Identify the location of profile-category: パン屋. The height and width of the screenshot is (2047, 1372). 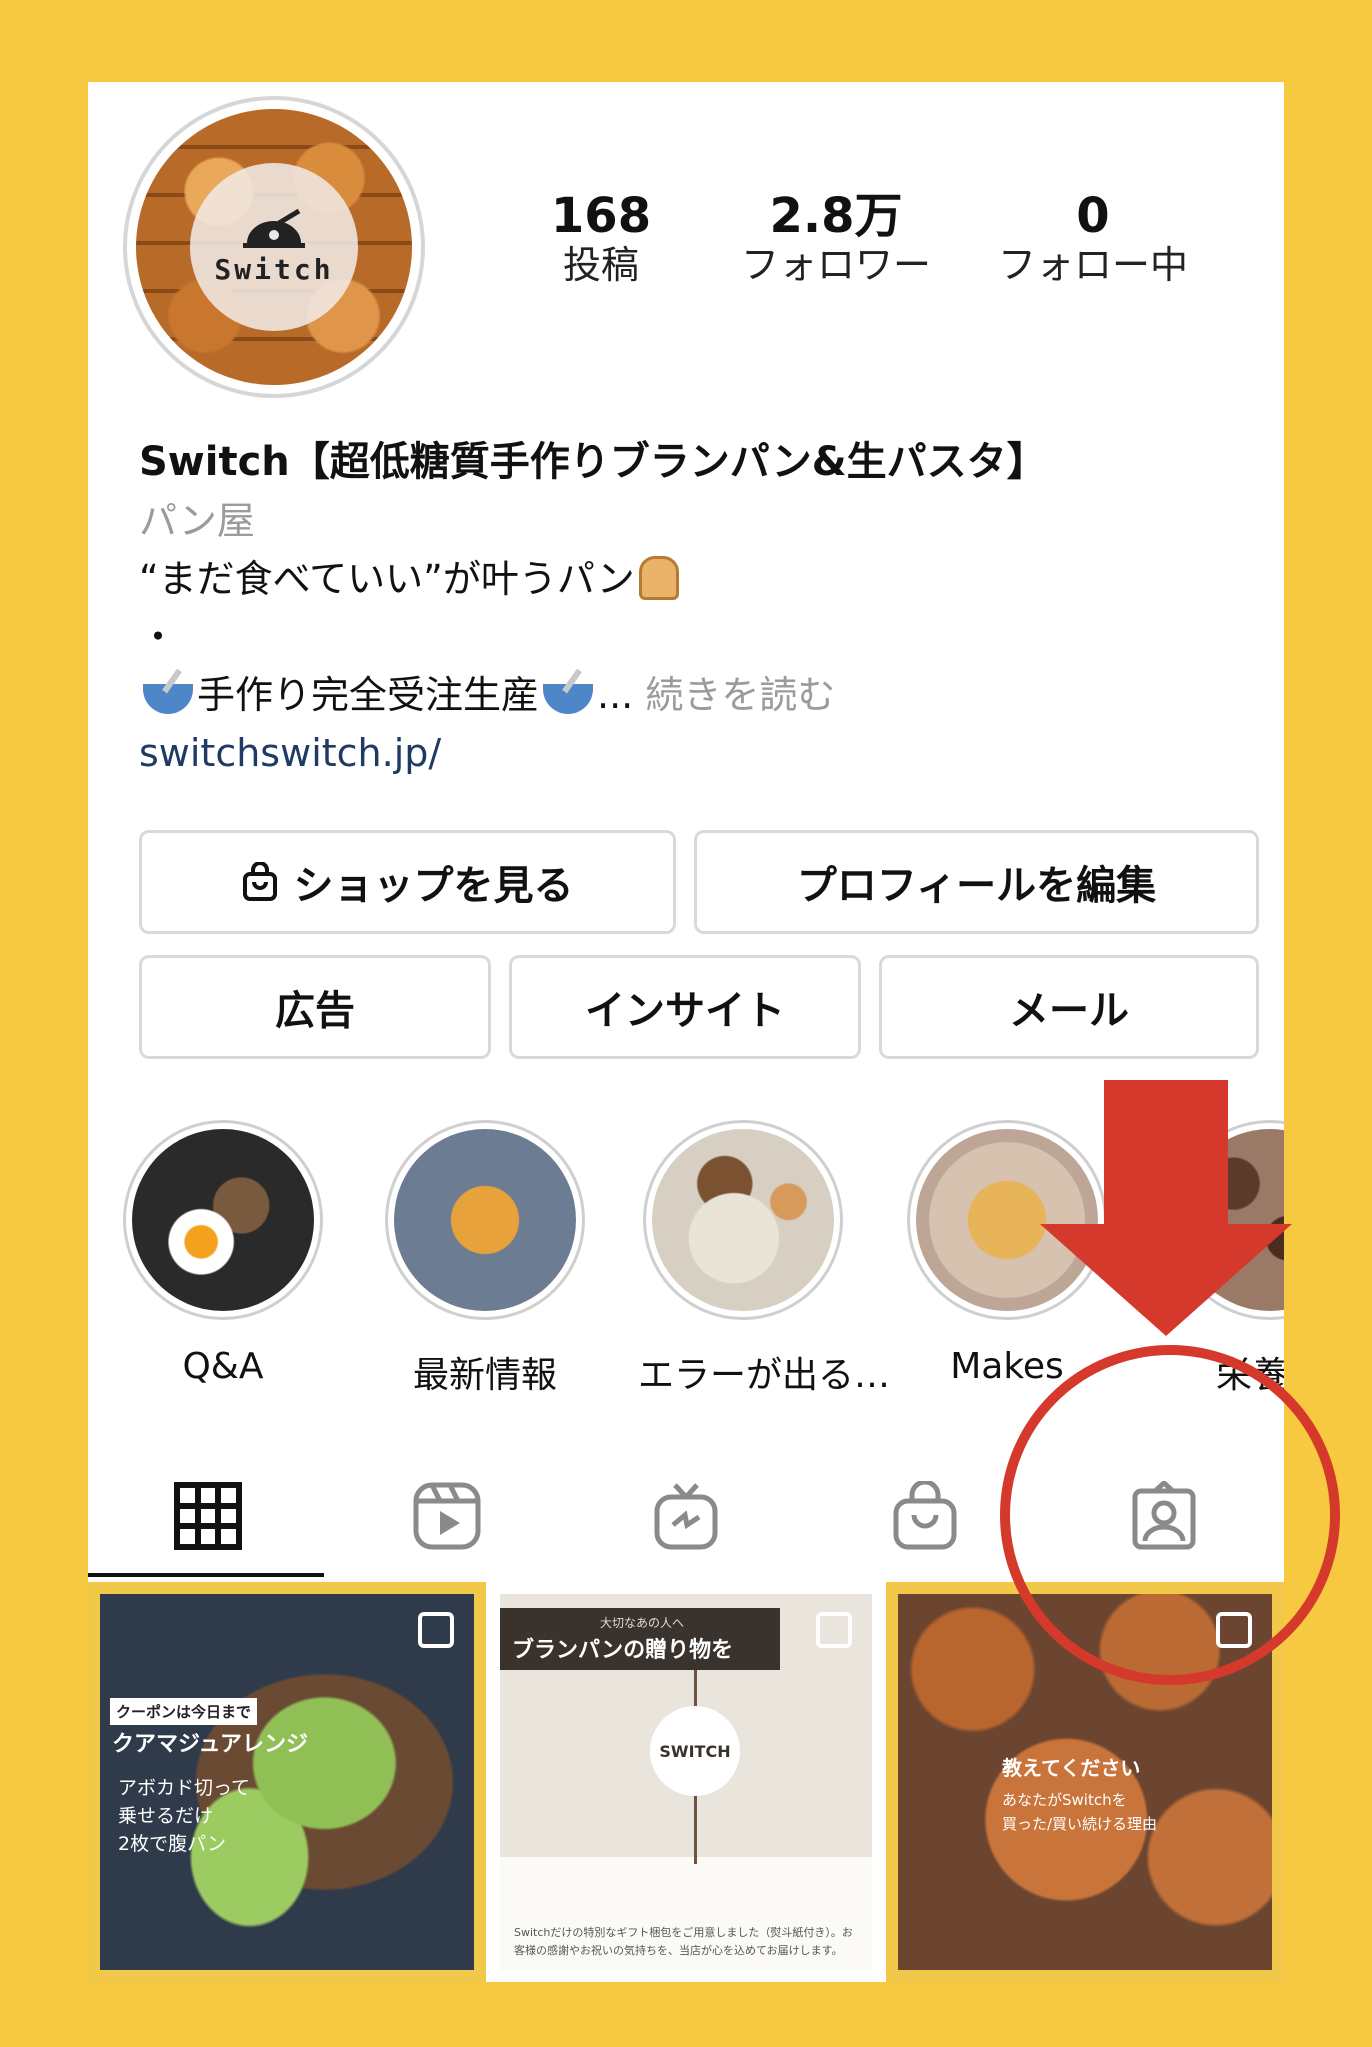
(197, 521).